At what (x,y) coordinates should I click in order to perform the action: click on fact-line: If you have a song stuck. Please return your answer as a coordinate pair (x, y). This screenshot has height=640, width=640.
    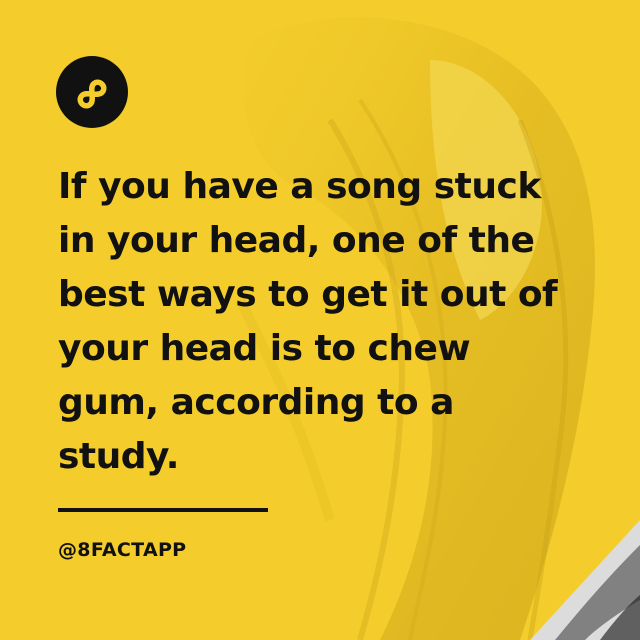
    Looking at the image, I should click on (299, 186).